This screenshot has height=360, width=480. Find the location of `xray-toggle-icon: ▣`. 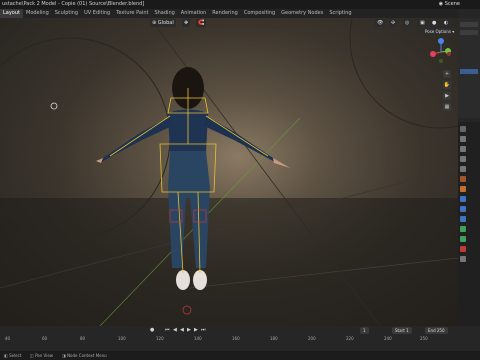

xray-toggle-icon: ▣ is located at coordinates (422, 23).